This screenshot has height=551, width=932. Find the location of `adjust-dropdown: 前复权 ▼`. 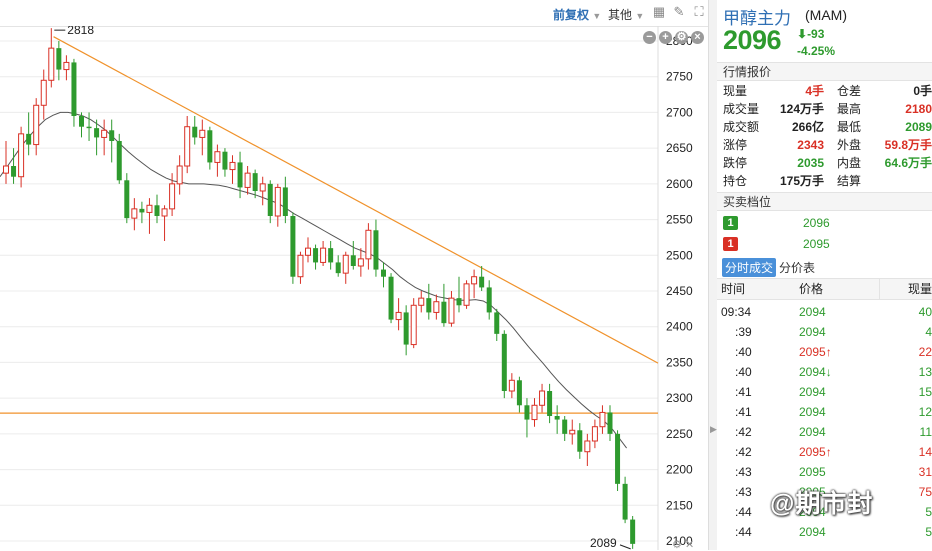

adjust-dropdown: 前复权 ▼ is located at coordinates (577, 14).